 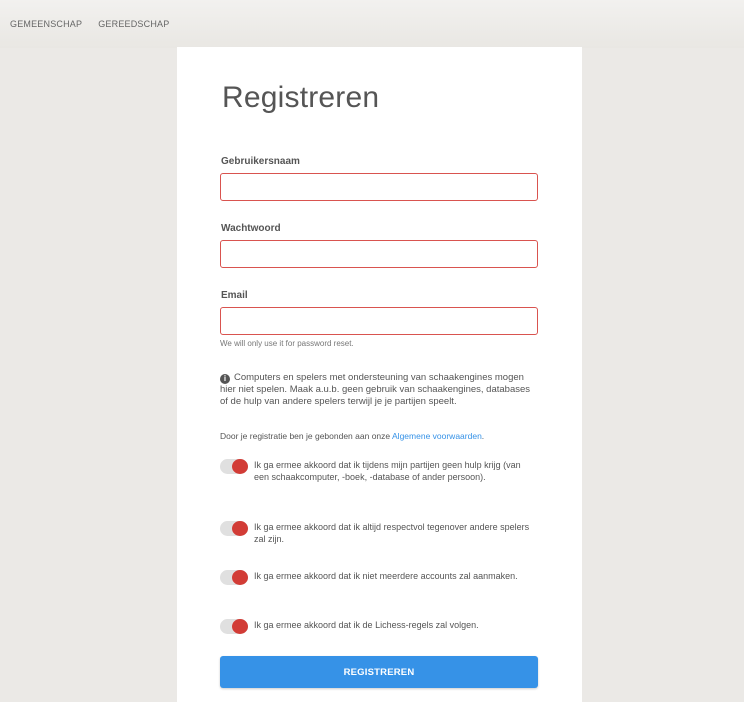 I want to click on main-nav: GEMEENSCHAP GEREEDSCHAP, so click(x=89, y=24).